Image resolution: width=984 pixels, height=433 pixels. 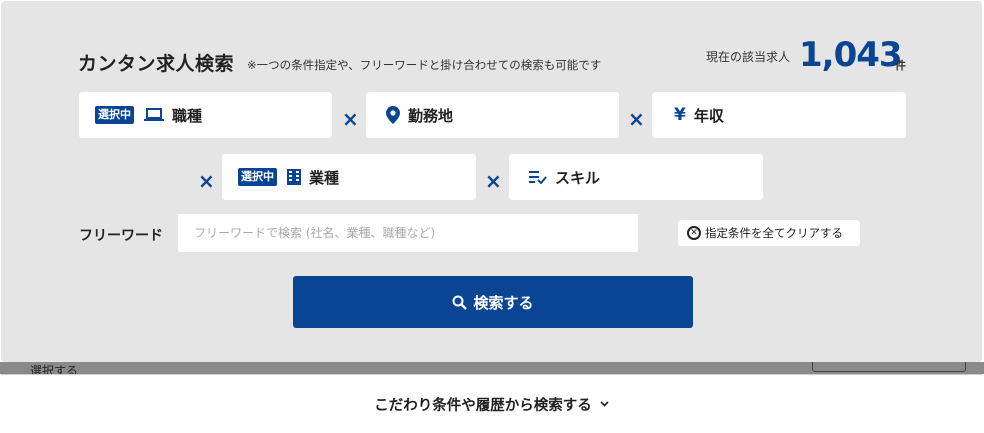 I want to click on chevron-down-icon, so click(x=604, y=404).